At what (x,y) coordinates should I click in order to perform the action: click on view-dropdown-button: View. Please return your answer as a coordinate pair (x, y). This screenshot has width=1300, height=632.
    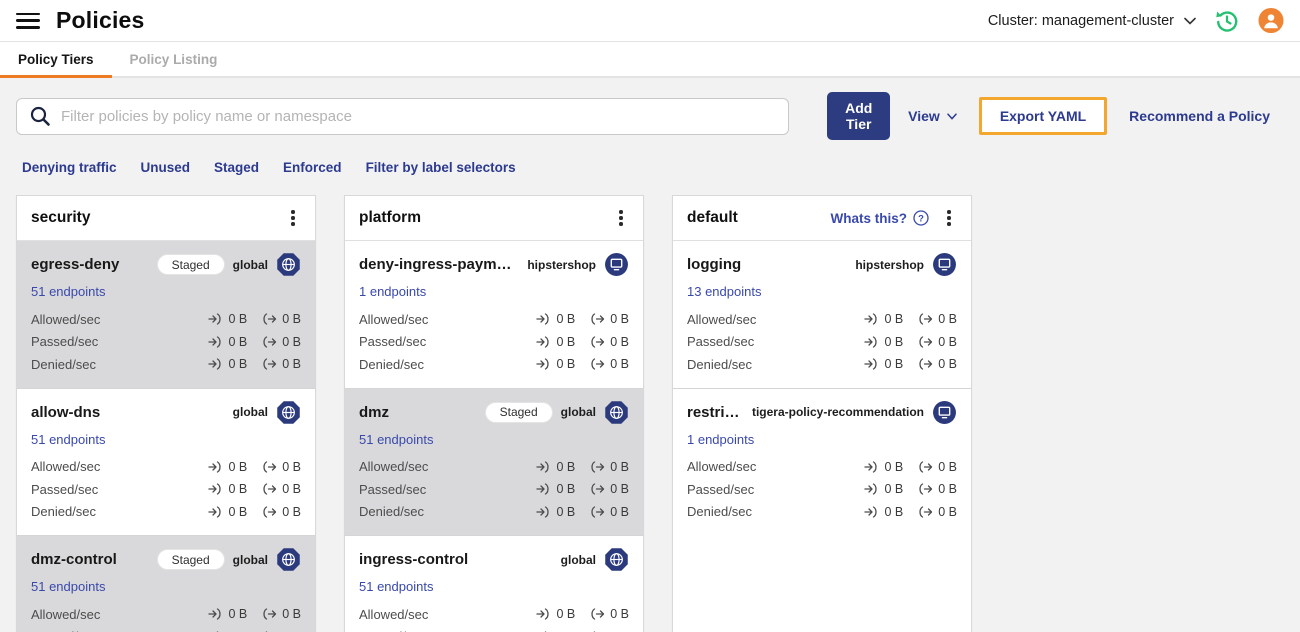
    Looking at the image, I should click on (932, 116).